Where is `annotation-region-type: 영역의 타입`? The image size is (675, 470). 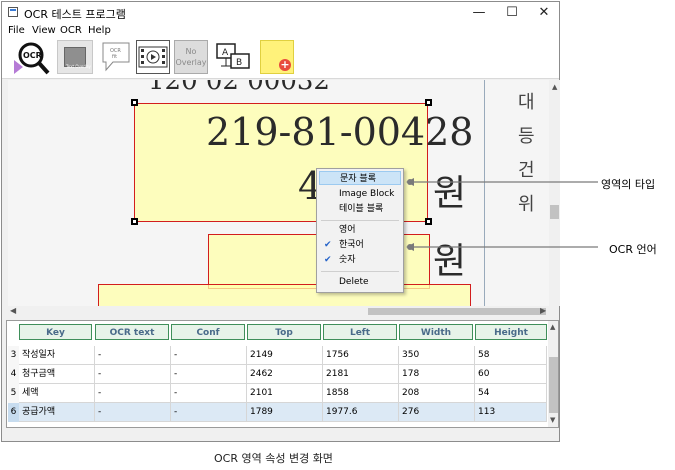
annotation-region-type: 영역의 타입 is located at coordinates (628, 184).